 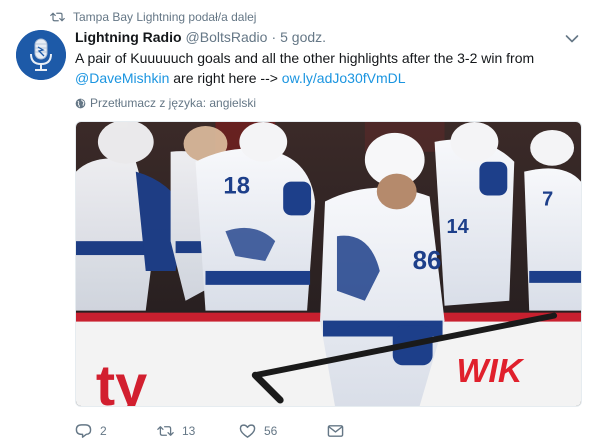 I want to click on tweet-actions: 2 13 56, so click(x=216, y=431).